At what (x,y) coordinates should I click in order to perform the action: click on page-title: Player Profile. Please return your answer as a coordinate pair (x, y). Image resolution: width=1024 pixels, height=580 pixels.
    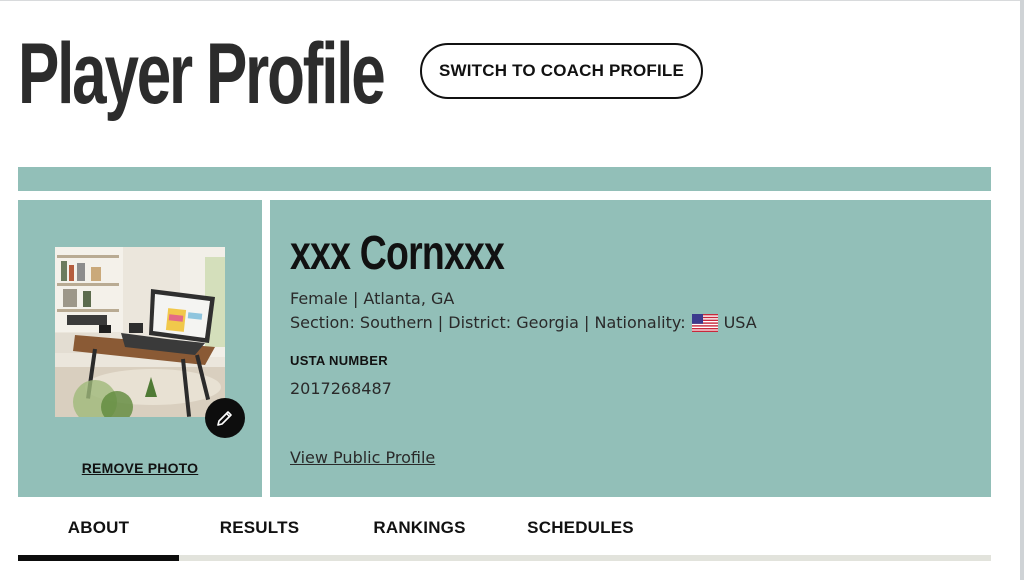
    Looking at the image, I should click on (202, 74).